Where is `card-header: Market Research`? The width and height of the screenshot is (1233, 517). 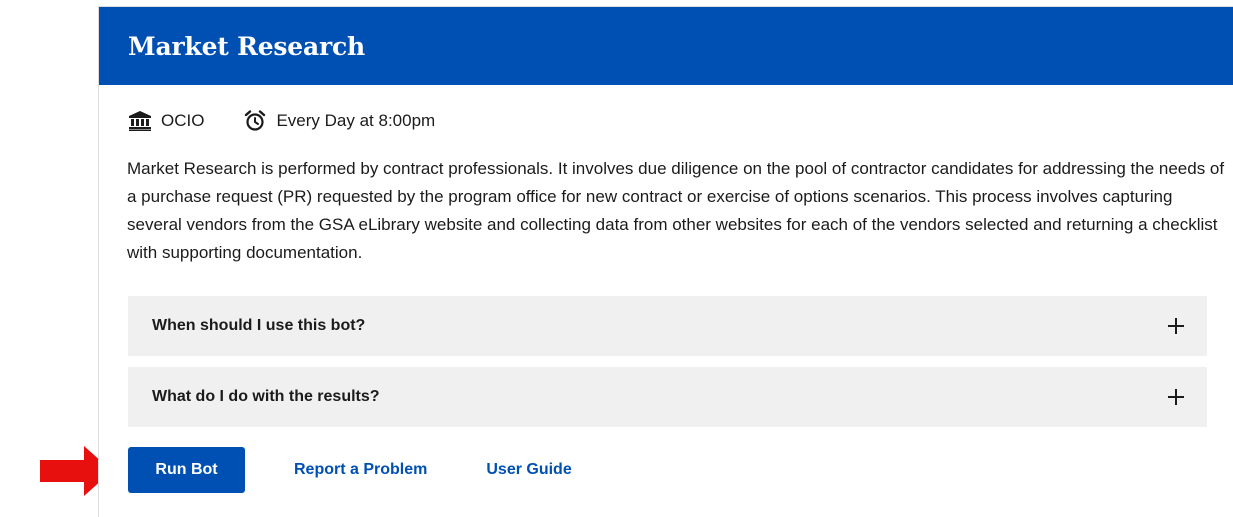
card-header: Market Research is located at coordinates (666, 46).